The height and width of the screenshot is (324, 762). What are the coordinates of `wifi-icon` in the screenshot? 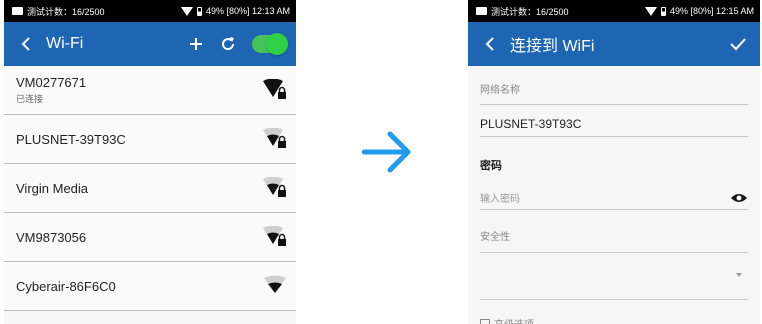 It's located at (275, 284).